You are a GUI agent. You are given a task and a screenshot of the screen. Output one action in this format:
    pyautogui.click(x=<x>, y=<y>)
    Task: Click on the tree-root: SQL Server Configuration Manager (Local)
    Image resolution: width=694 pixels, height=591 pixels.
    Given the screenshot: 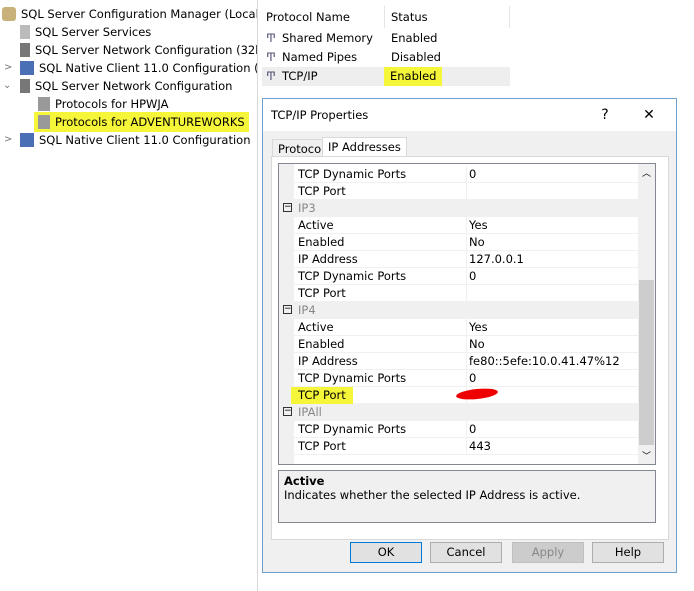 What is the action you would take?
    pyautogui.click(x=129, y=14)
    